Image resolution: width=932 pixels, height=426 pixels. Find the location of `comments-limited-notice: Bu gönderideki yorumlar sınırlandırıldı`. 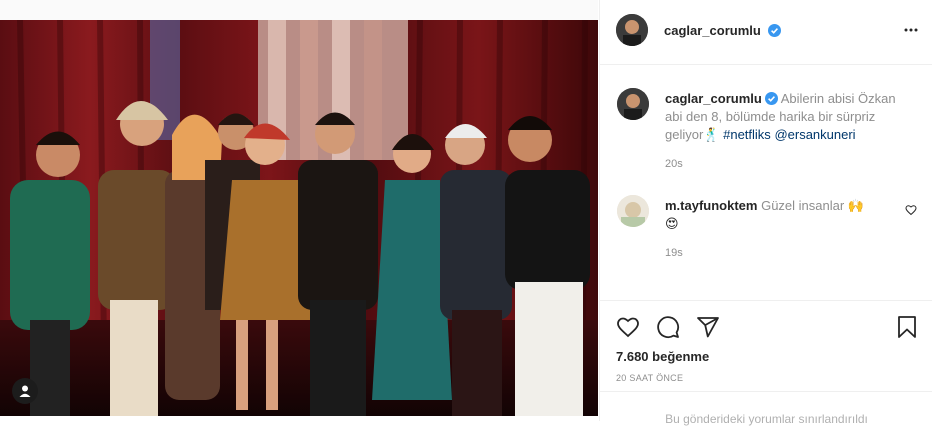

comments-limited-notice: Bu gönderideki yorumlar sınırlandırıldı is located at coordinates (766, 408).